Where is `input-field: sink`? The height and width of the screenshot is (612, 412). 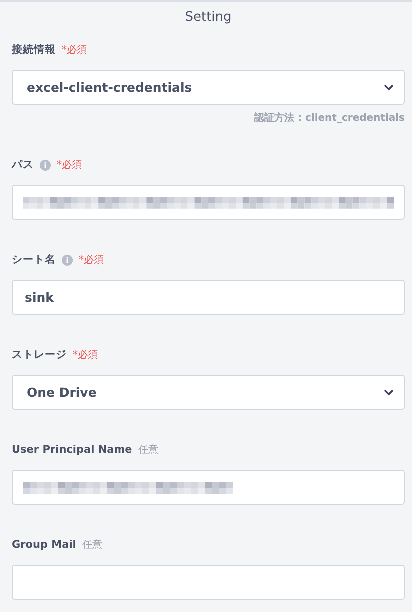
input-field: sink is located at coordinates (208, 297).